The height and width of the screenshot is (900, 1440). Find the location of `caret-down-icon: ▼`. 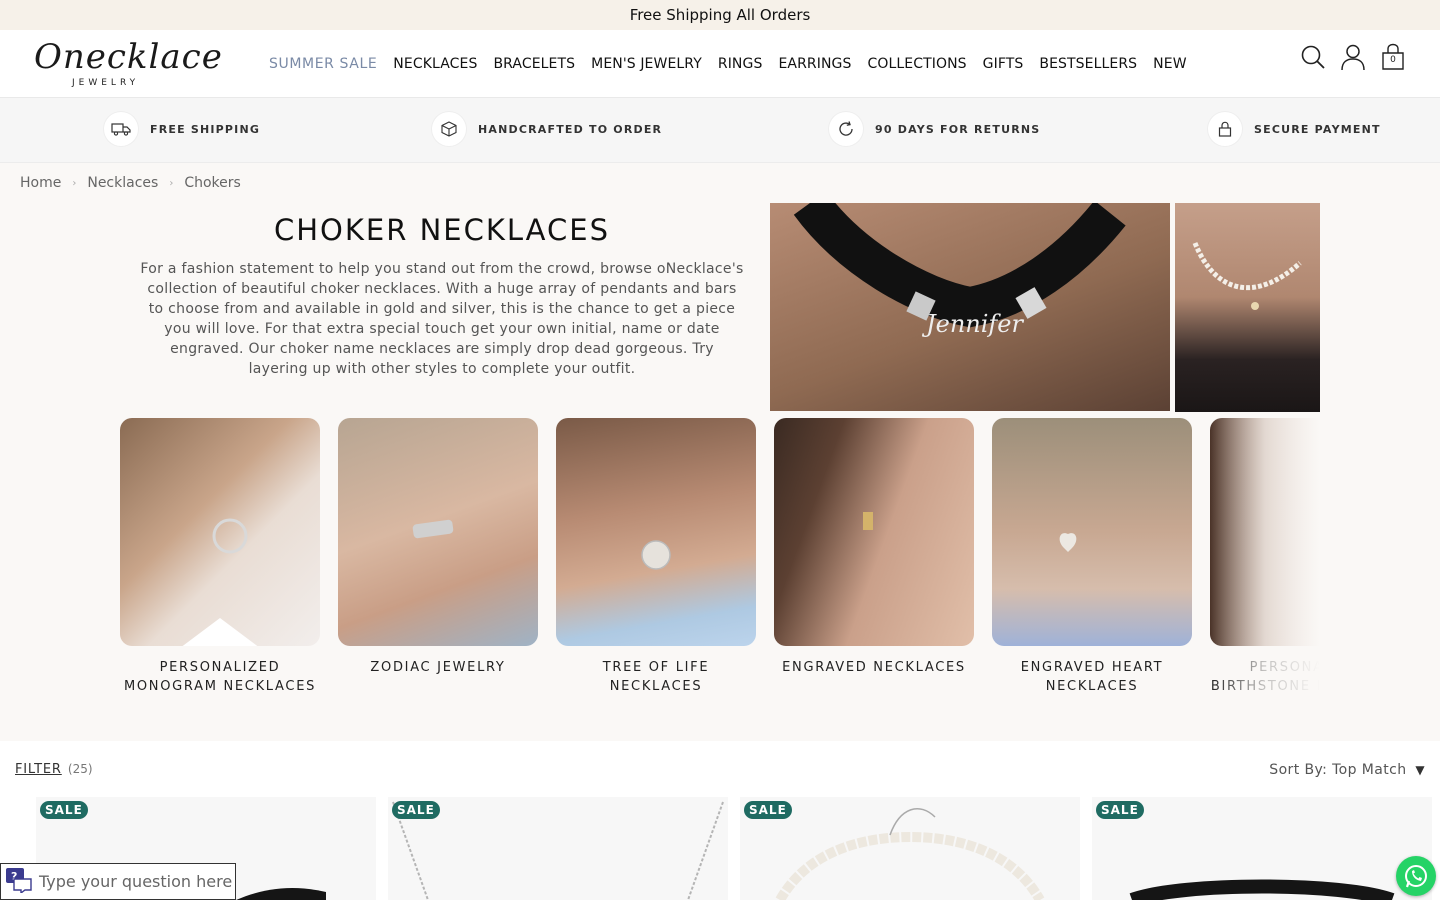

caret-down-icon: ▼ is located at coordinates (1420, 770).